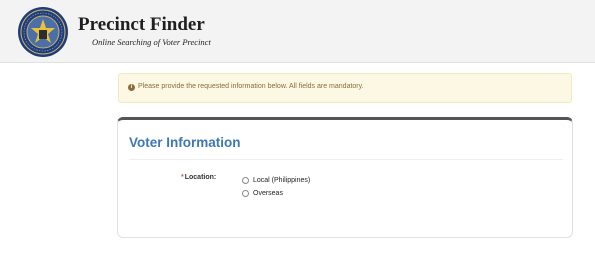 Image resolution: width=595 pixels, height=257 pixels. What do you see at coordinates (281, 180) in the screenshot?
I see `radio-local-label: Local (Philippines)` at bounding box center [281, 180].